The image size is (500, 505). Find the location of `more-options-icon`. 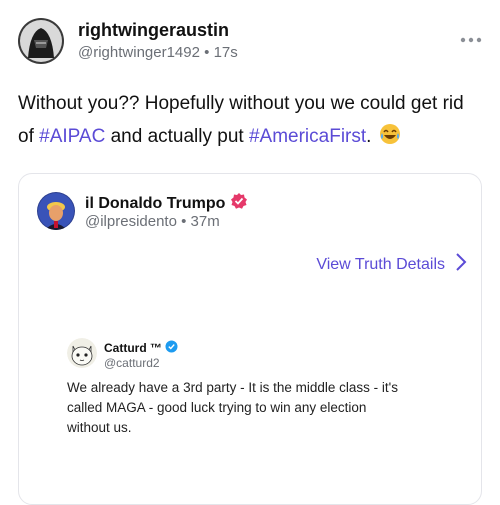

more-options-icon is located at coordinates (471, 37).